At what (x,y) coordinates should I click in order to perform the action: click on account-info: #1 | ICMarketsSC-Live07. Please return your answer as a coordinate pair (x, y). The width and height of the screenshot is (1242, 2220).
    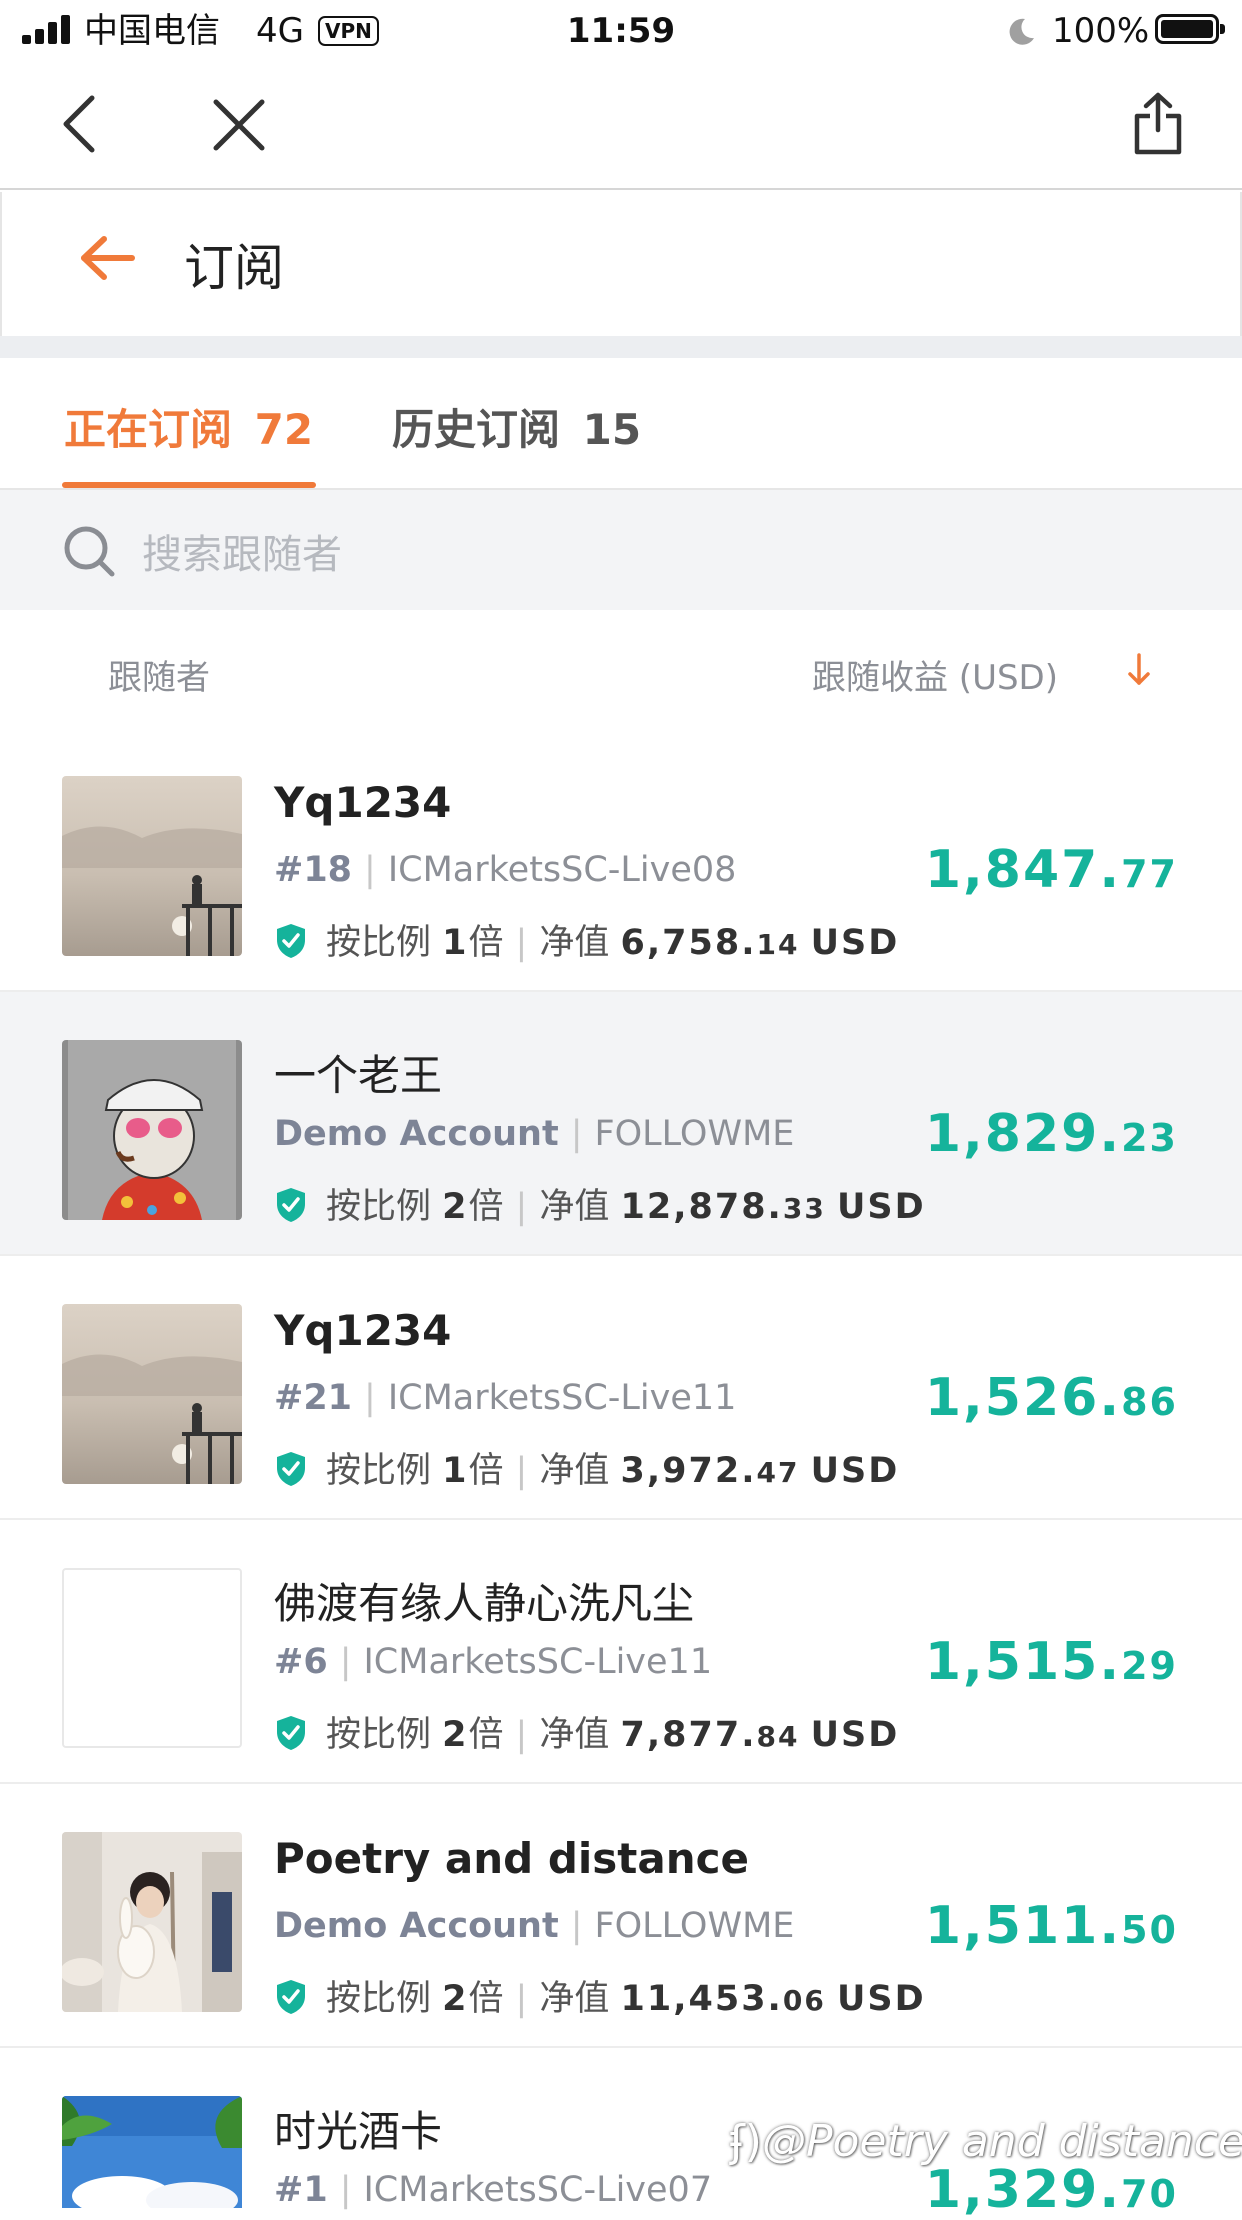
    Looking at the image, I should click on (493, 2190).